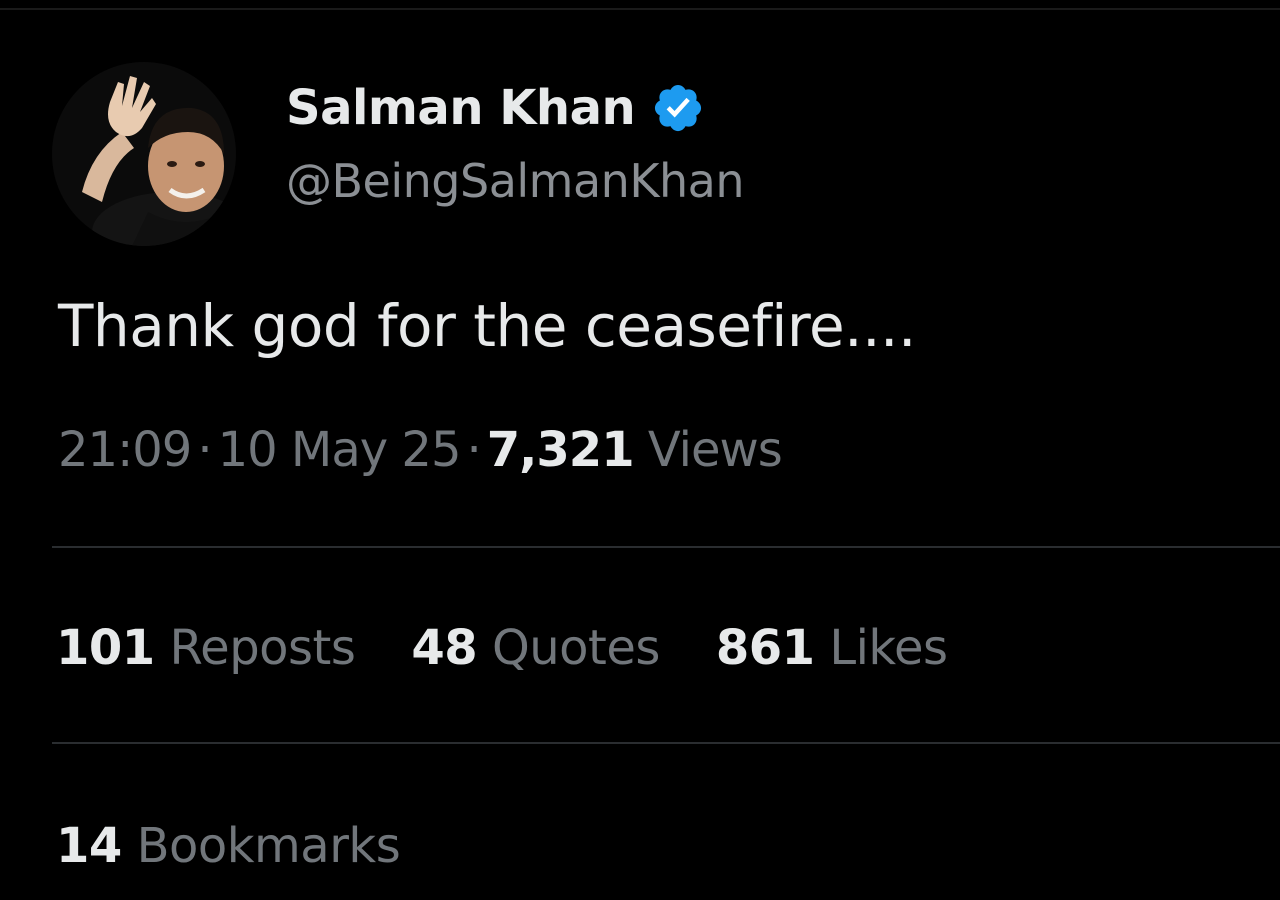  I want to click on likes-label: Likes, so click(888, 648).